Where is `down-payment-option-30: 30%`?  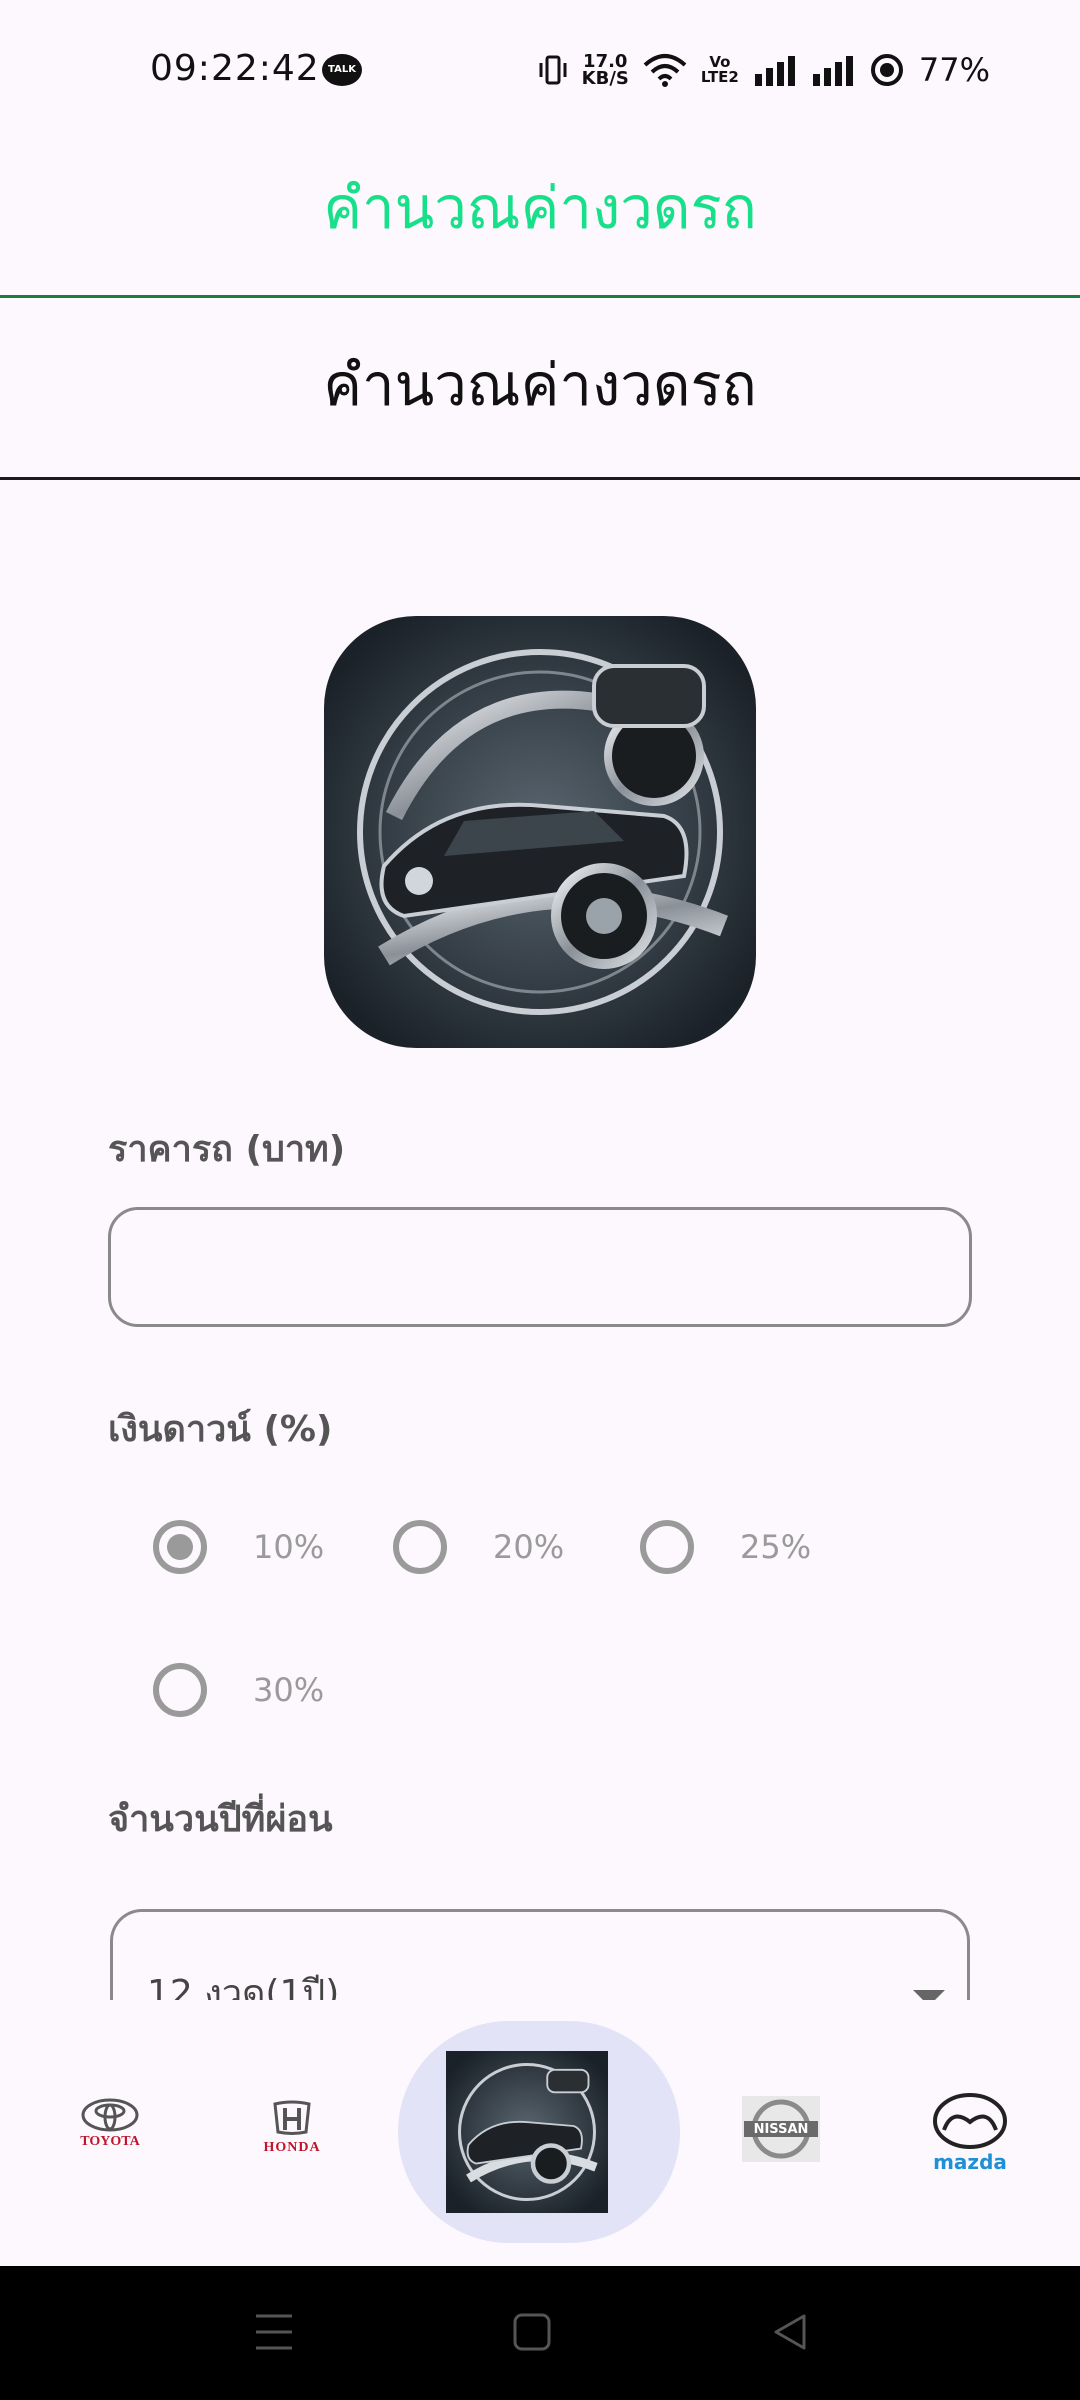 down-payment-option-30: 30% is located at coordinates (238, 1690).